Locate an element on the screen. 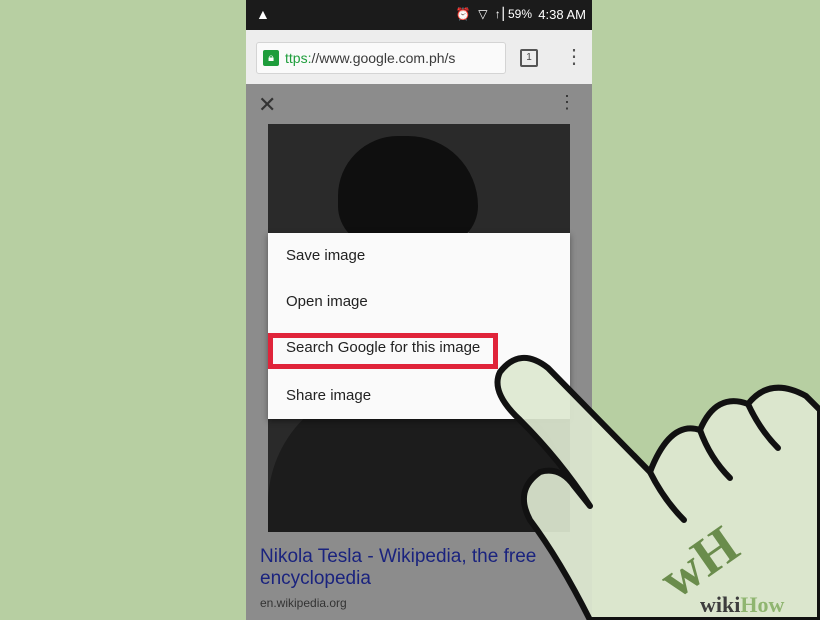 The width and height of the screenshot is (820, 620). wikihow-logo-how: How is located at coordinates (762, 604).